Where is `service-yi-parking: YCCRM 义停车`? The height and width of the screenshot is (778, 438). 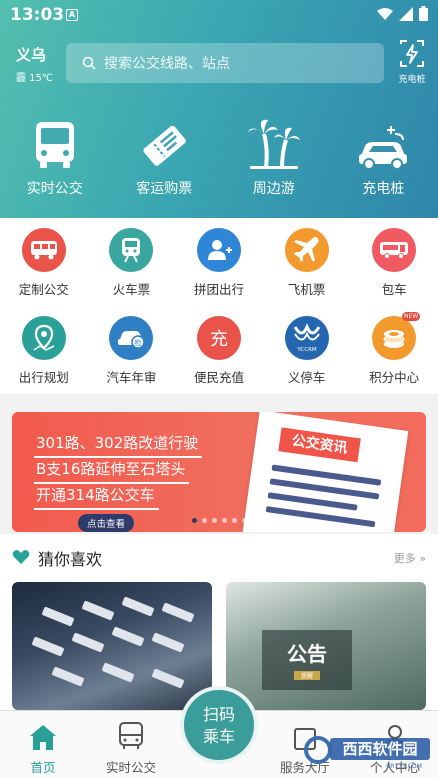 service-yi-parking: YCCRM 义停车 is located at coordinates (307, 355).